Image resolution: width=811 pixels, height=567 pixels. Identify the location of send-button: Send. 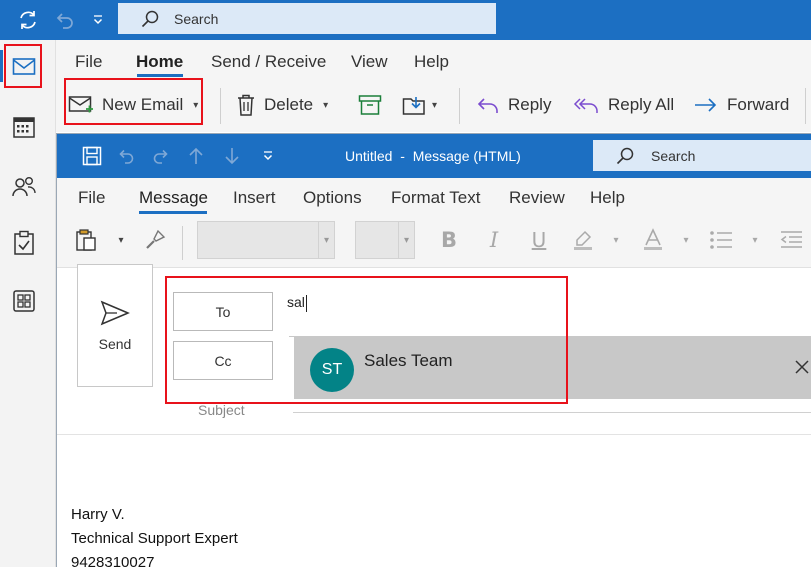
(115, 325).